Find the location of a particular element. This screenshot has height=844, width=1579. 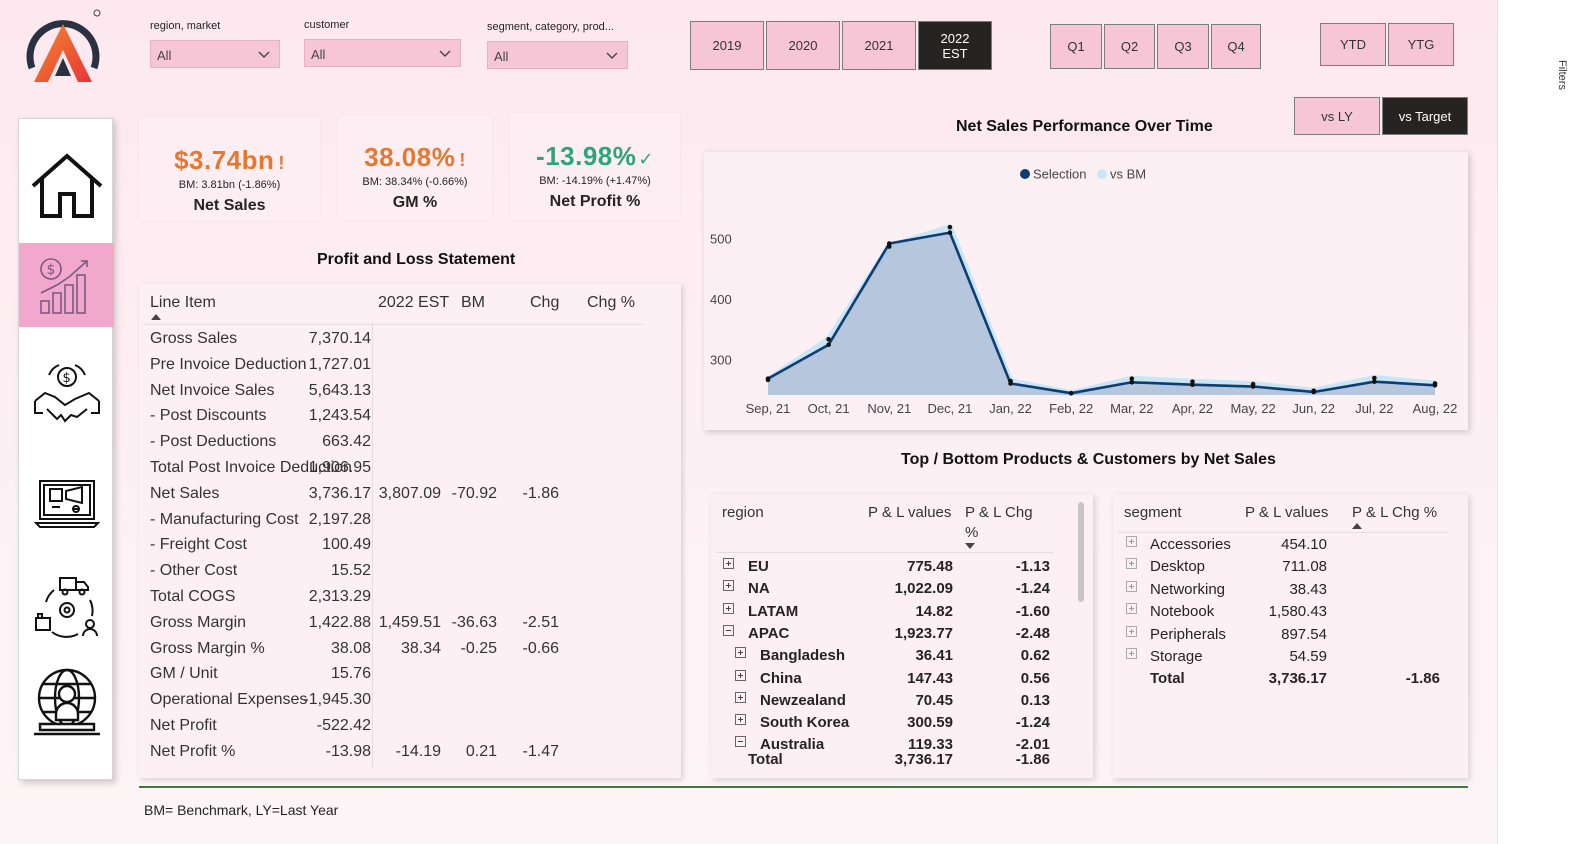

header-divider is located at coordinates (1283, 532).